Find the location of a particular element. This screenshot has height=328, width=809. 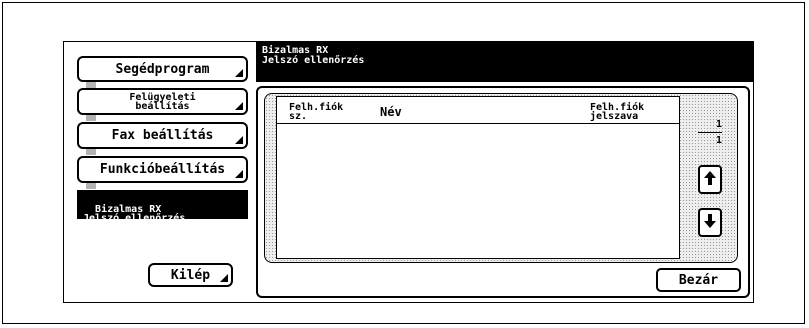

close-button: Bezár is located at coordinates (698, 280).